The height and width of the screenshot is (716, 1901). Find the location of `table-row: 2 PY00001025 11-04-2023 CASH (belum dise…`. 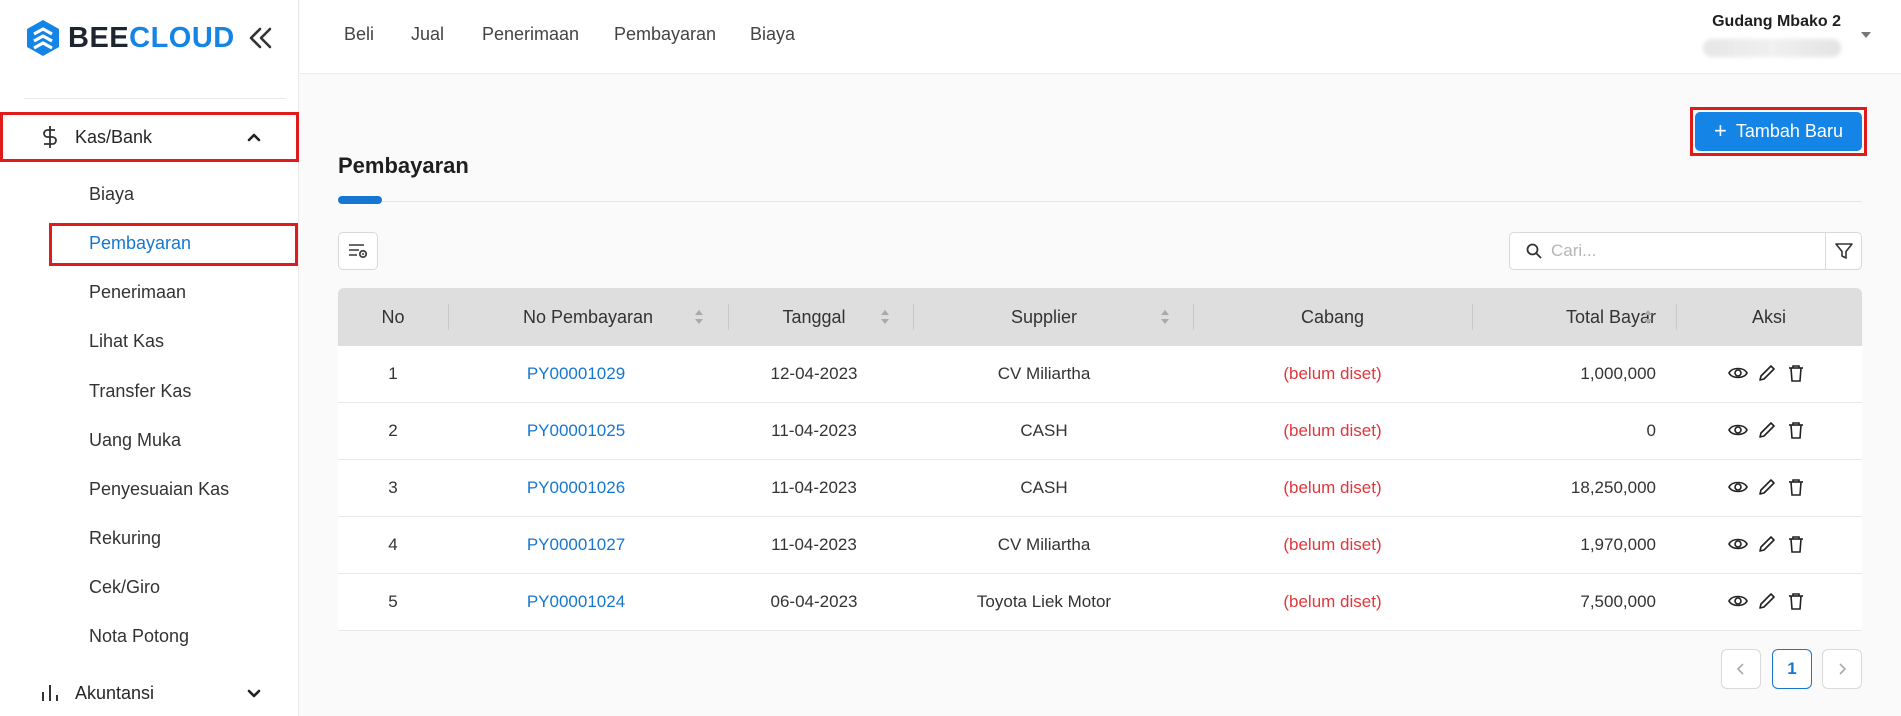

table-row: 2 PY00001025 11-04-2023 CASH (belum dise… is located at coordinates (1100, 431).